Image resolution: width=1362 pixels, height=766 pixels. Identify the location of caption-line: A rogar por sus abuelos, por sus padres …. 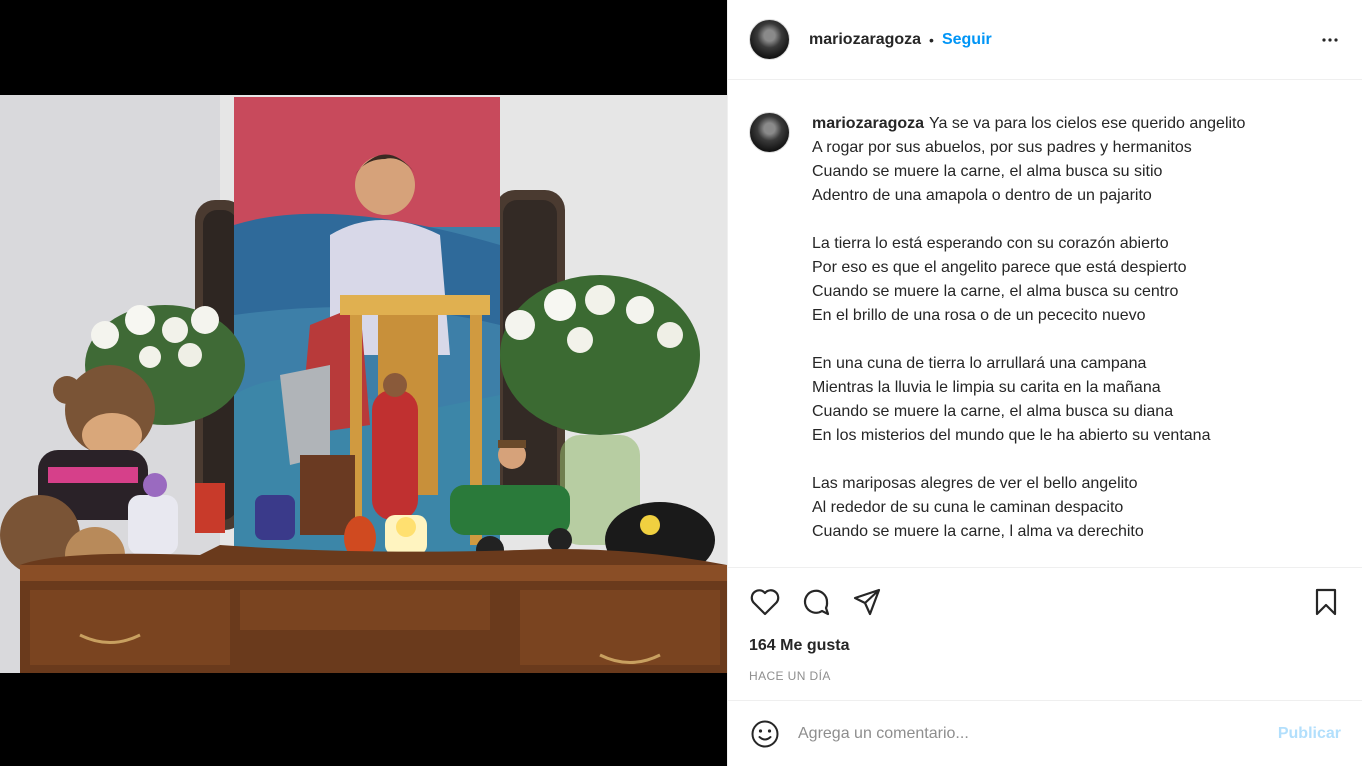
(1002, 147).